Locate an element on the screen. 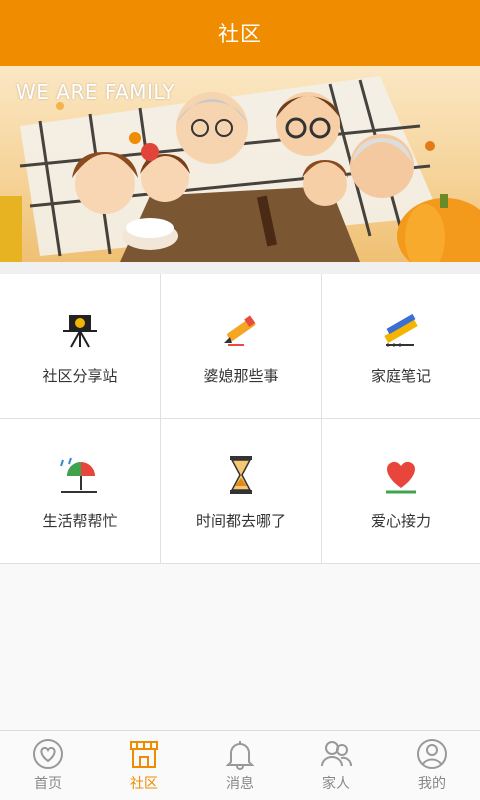  ruler-pen-icon is located at coordinates (401, 330).